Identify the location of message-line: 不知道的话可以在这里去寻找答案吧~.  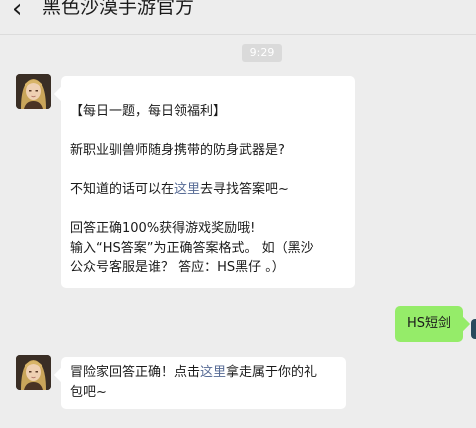
(211, 190).